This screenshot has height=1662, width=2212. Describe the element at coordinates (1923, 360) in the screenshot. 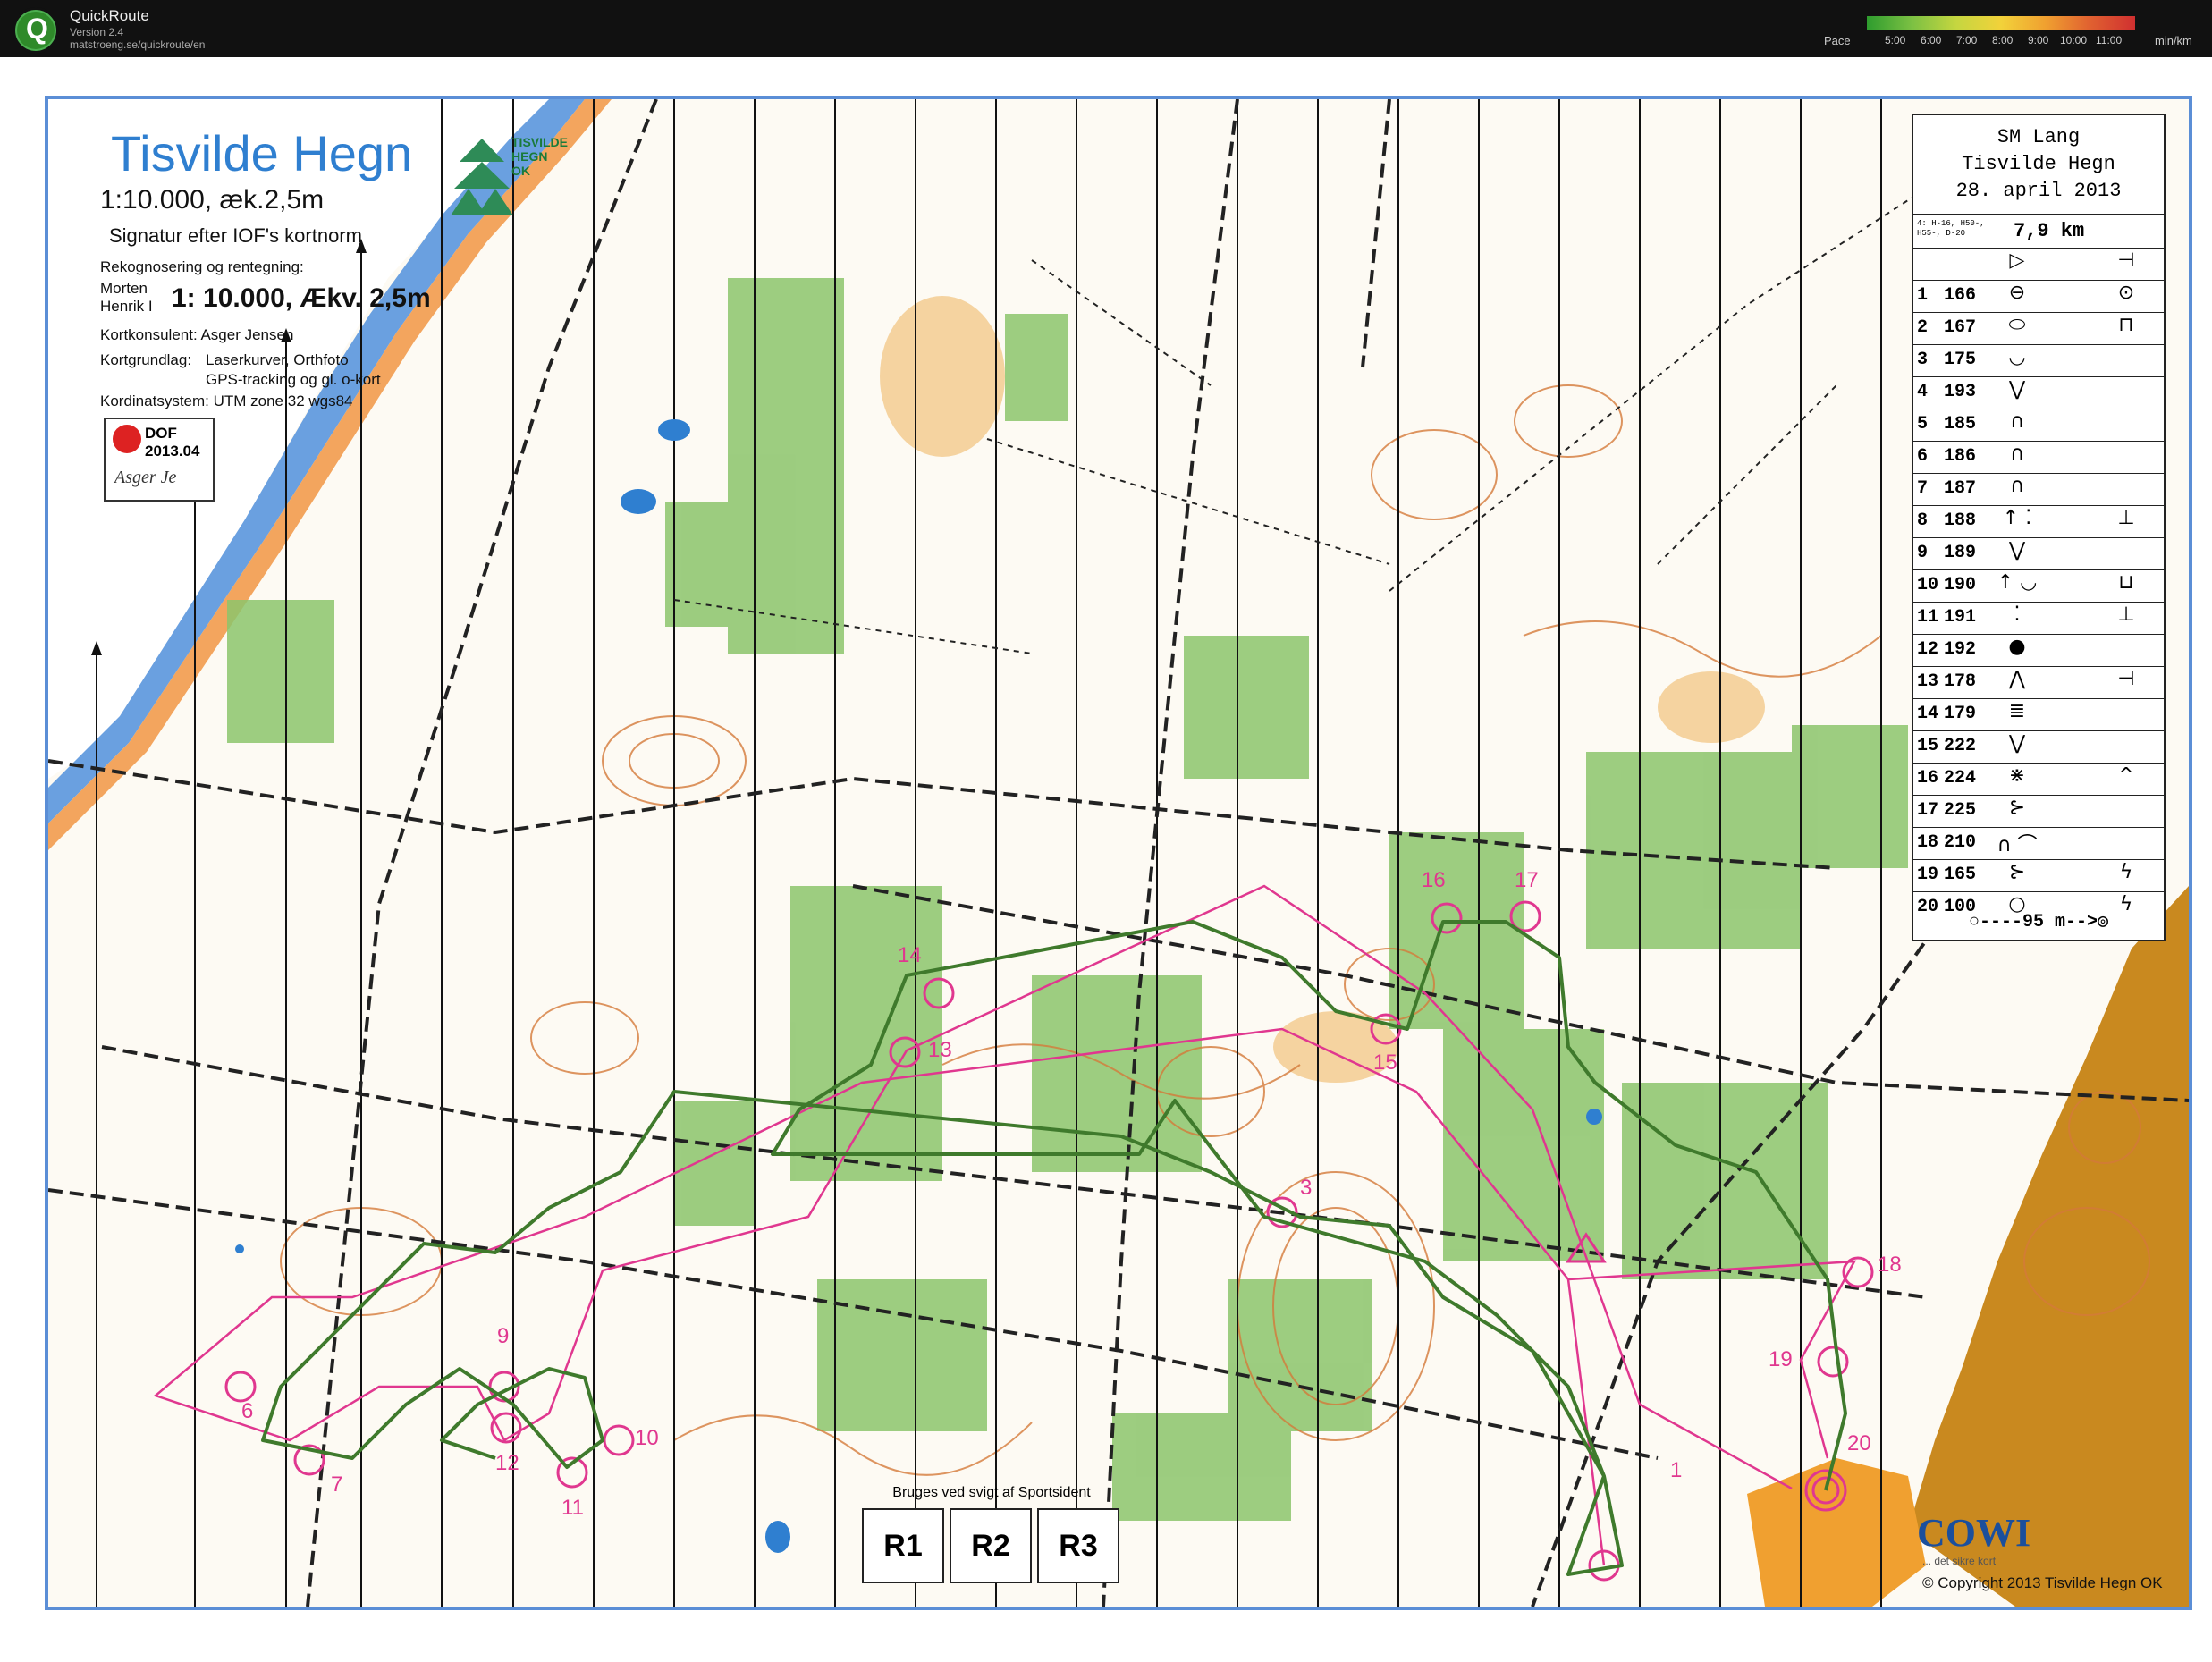

I see `cd-number: 3` at that location.